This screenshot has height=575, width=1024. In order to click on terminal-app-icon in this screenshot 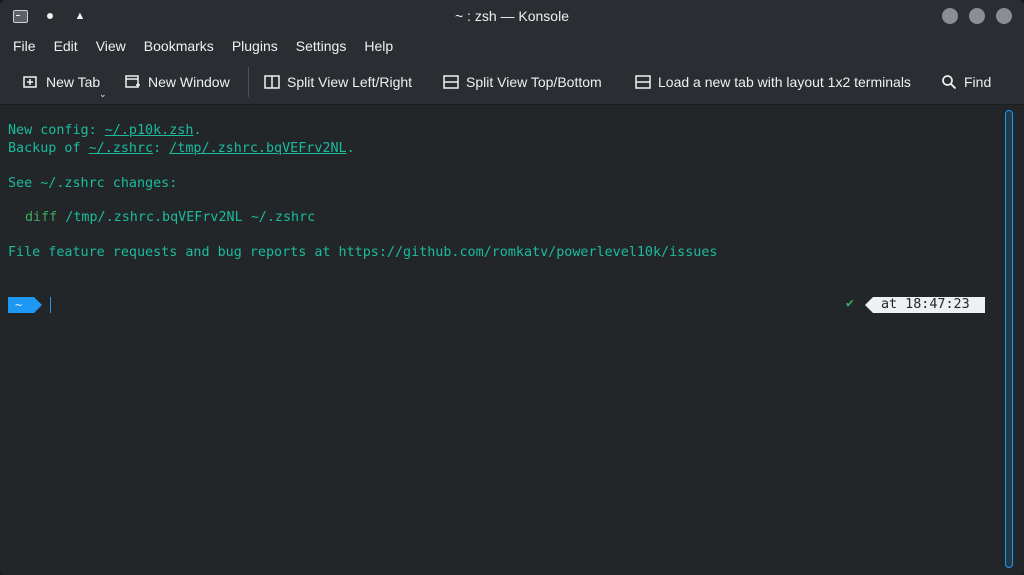, I will do `click(20, 16)`.